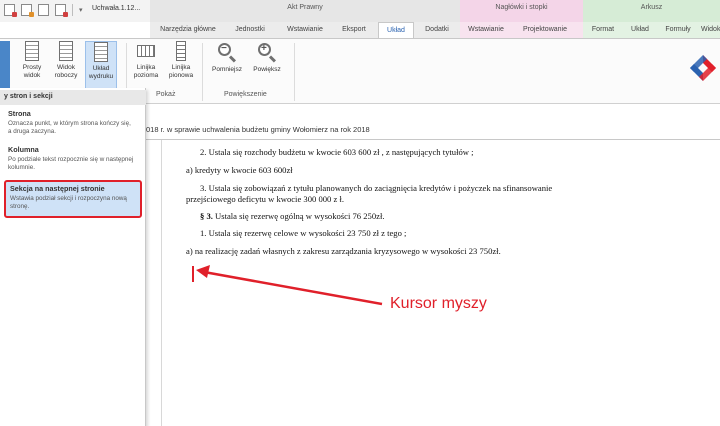 Image resolution: width=720 pixels, height=426 pixels. What do you see at coordinates (66, 71) in the screenshot?
I see `widok-roboczy-label: Widok roboczy` at bounding box center [66, 71].